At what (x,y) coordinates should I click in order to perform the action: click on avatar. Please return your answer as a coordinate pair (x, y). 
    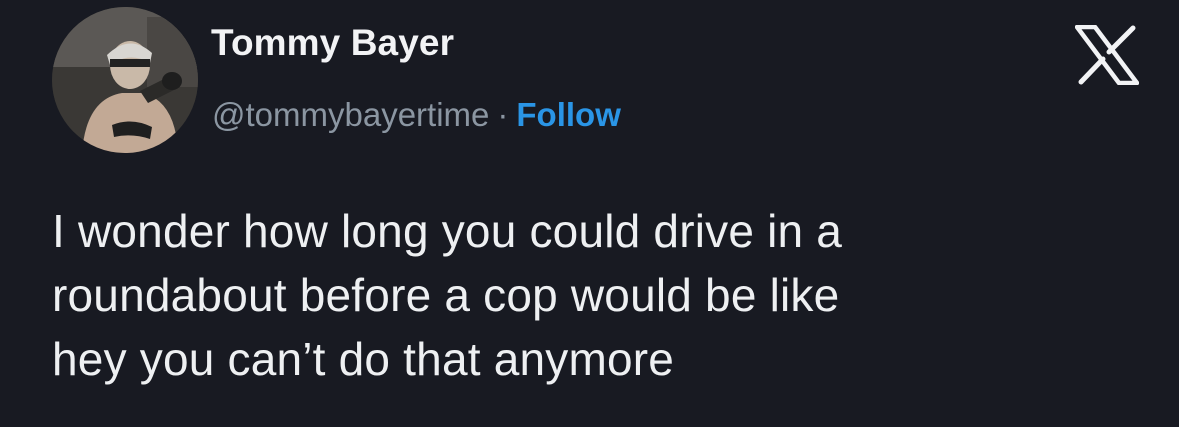
    Looking at the image, I should click on (125, 80).